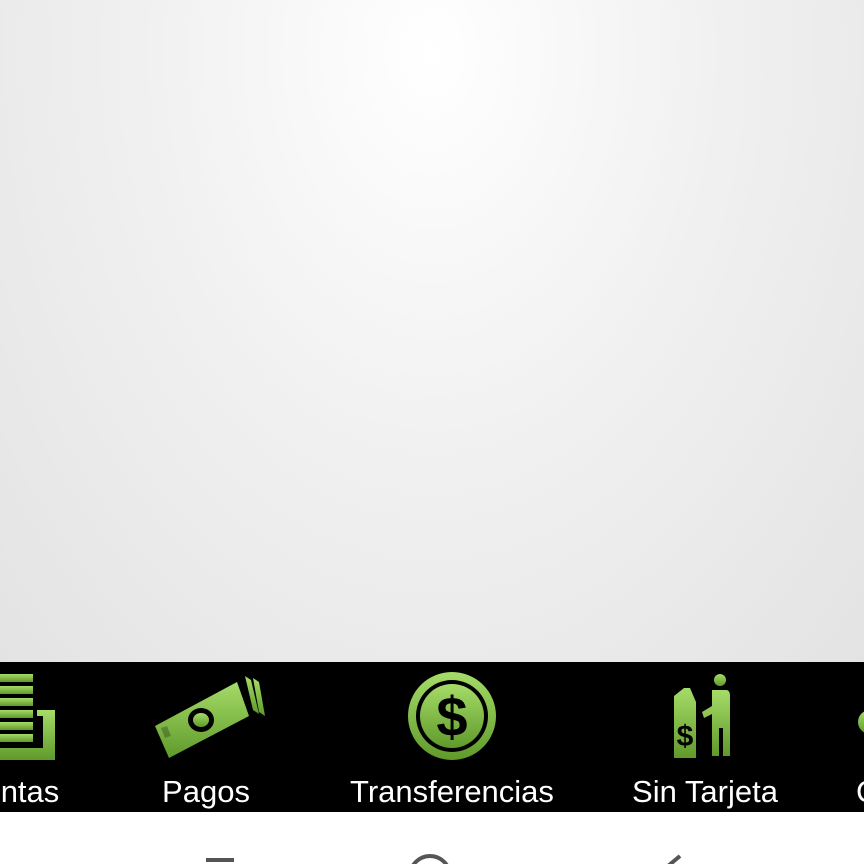  I want to click on home-button, so click(430, 838).